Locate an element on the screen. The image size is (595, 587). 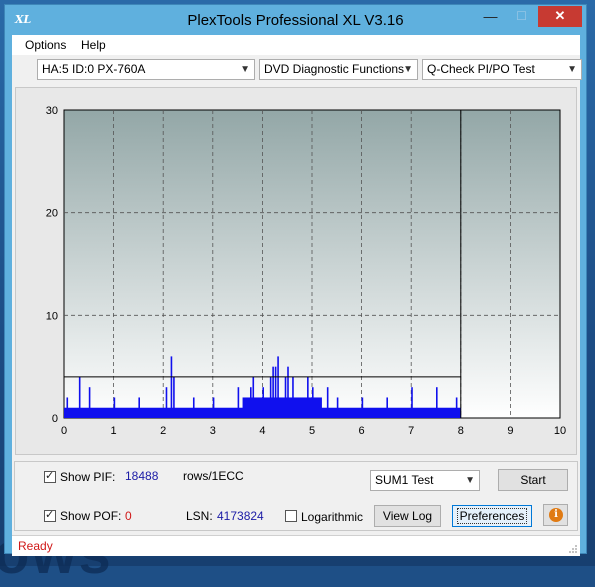
title-bar: XL PlexTools Professional XL V3.16 — ☐ ✕ is located at coordinates (295, 20).